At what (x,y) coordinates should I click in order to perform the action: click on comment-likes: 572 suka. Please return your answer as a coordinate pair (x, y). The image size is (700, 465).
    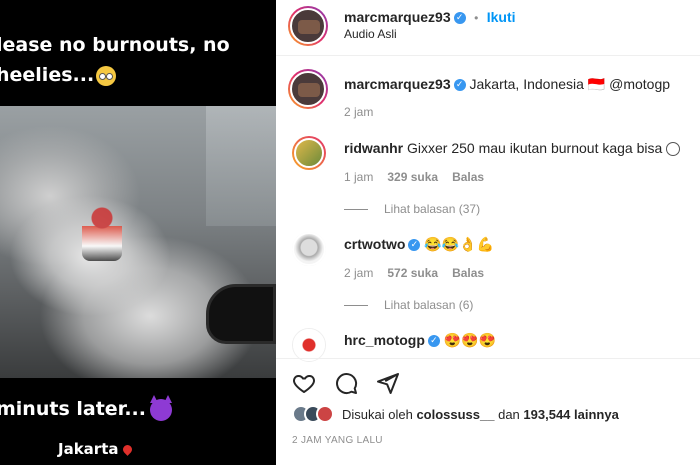
    Looking at the image, I should click on (412, 273).